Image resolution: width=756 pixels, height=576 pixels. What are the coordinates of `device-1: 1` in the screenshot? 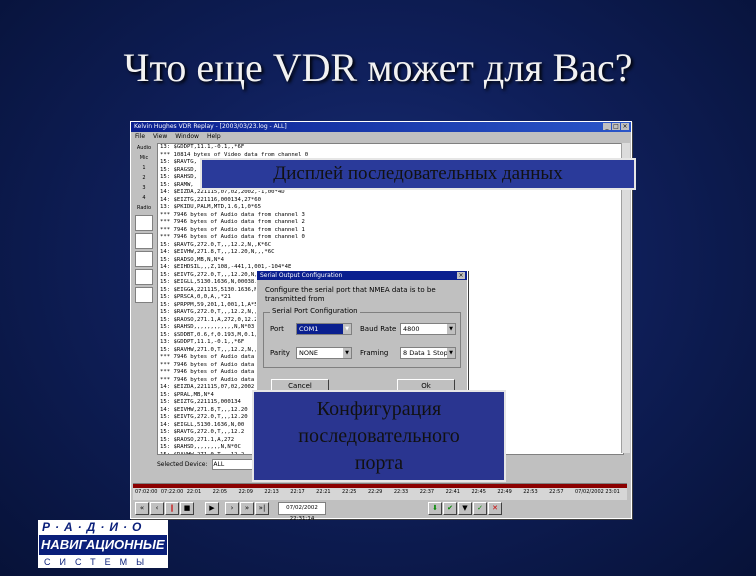 It's located at (144, 168).